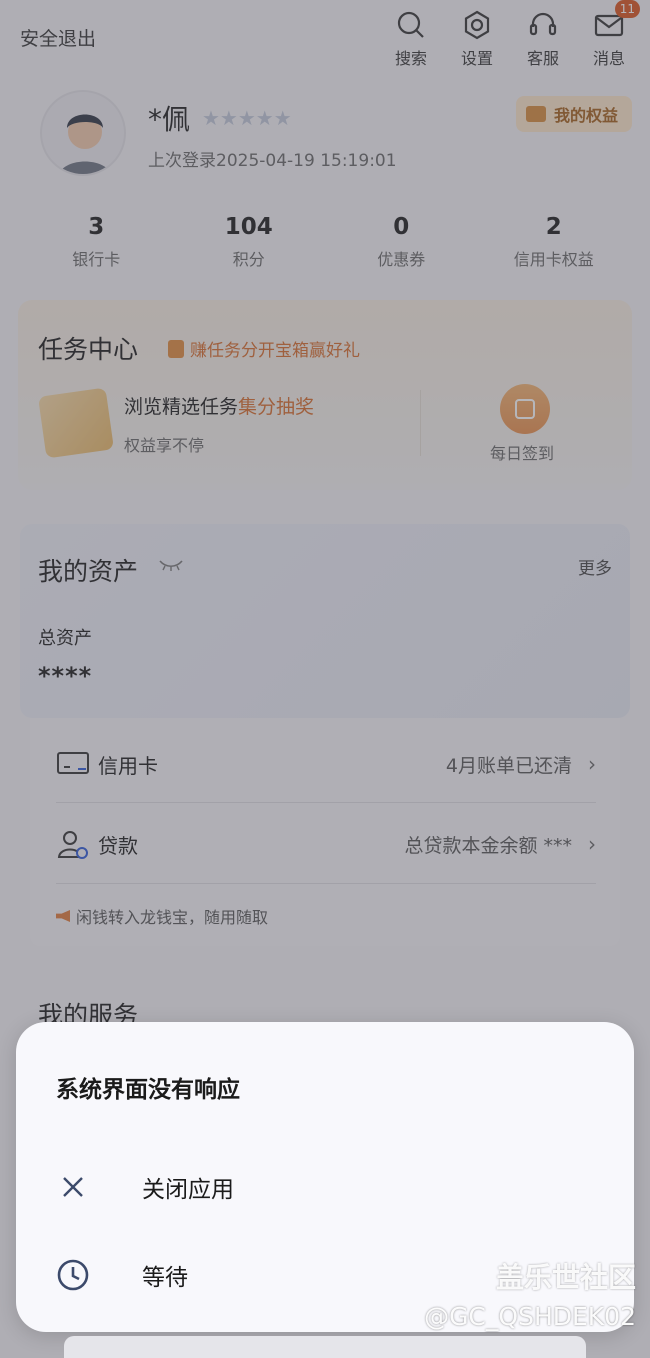  Describe the element at coordinates (332, 1187) in the screenshot. I see `close-app-button: 关闭应用` at that location.